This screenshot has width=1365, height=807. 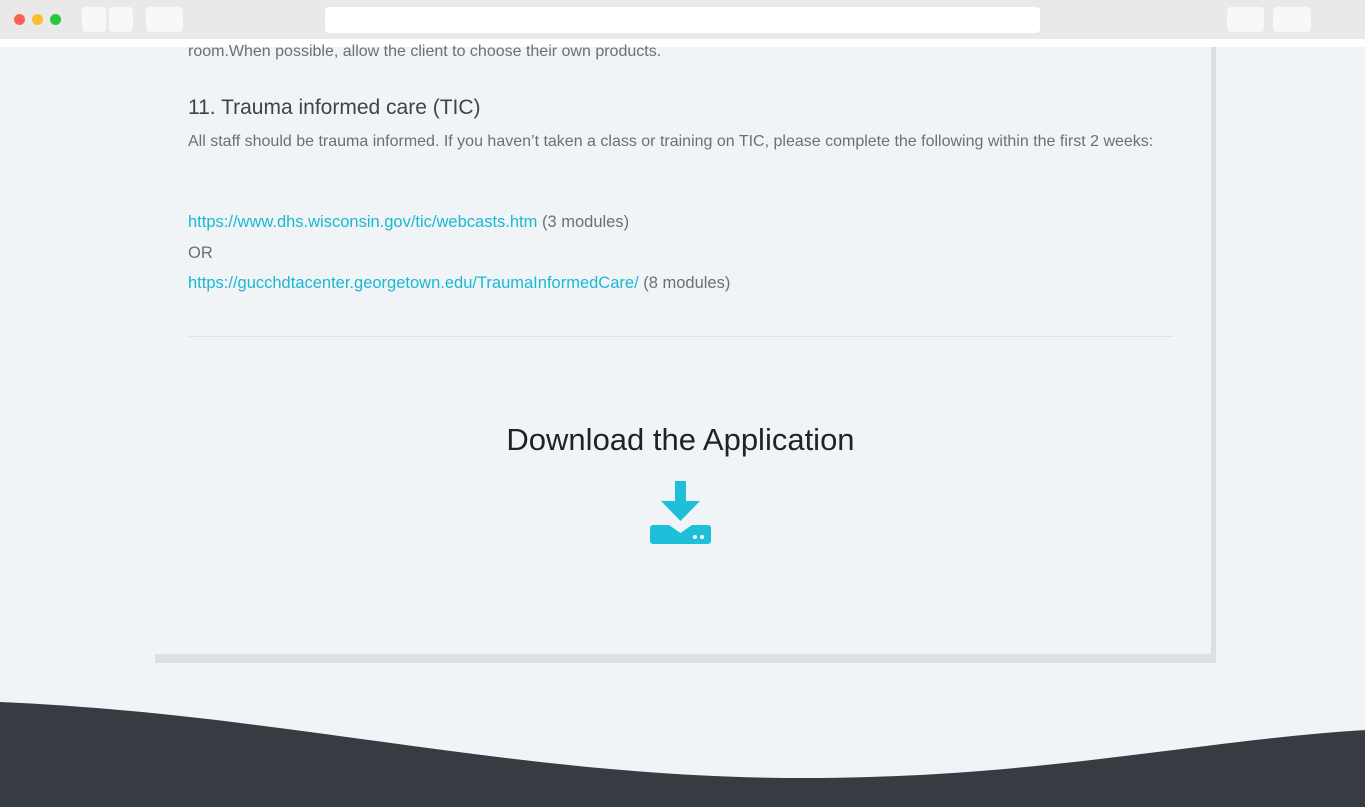 I want to click on footer-wave, so click(x=682, y=754).